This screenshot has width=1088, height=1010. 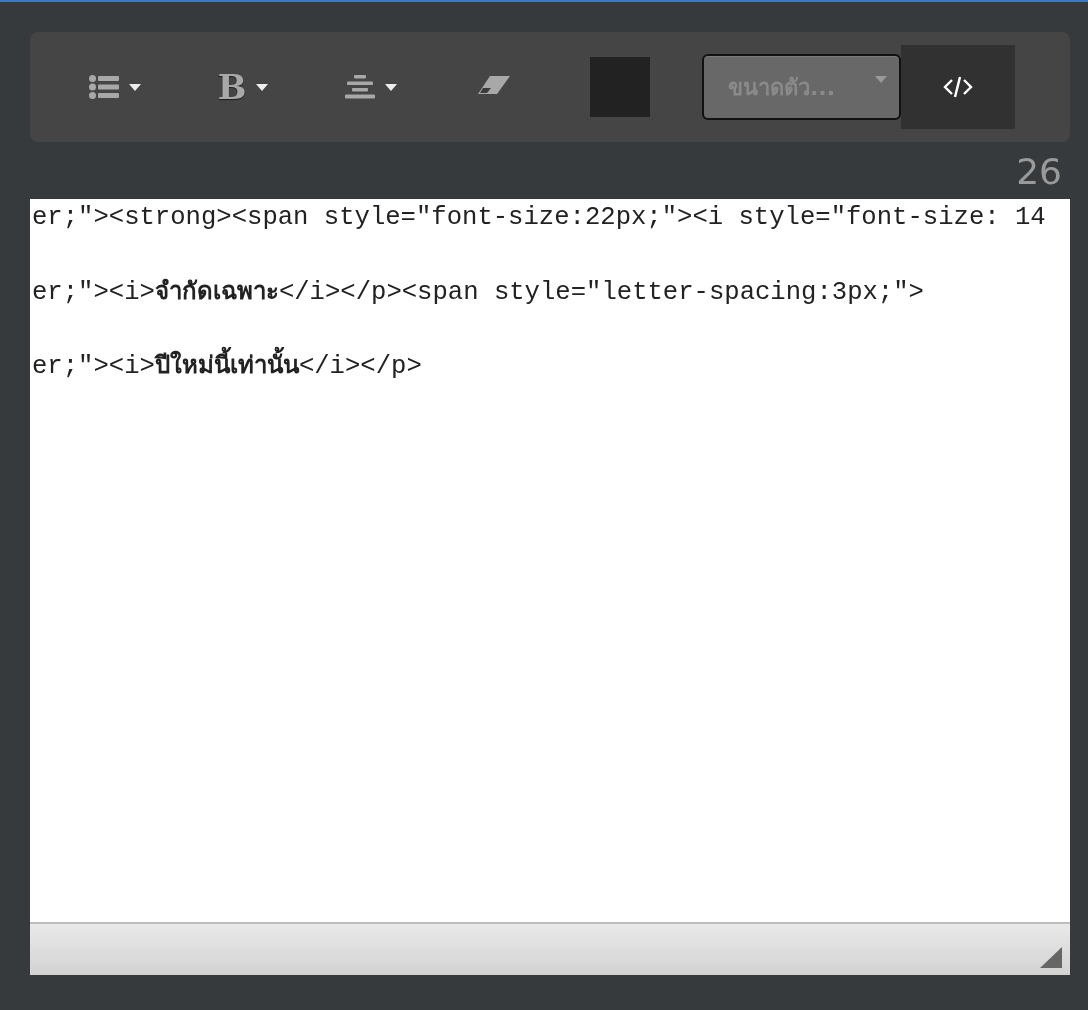 I want to click on list-icon, so click(x=104, y=87).